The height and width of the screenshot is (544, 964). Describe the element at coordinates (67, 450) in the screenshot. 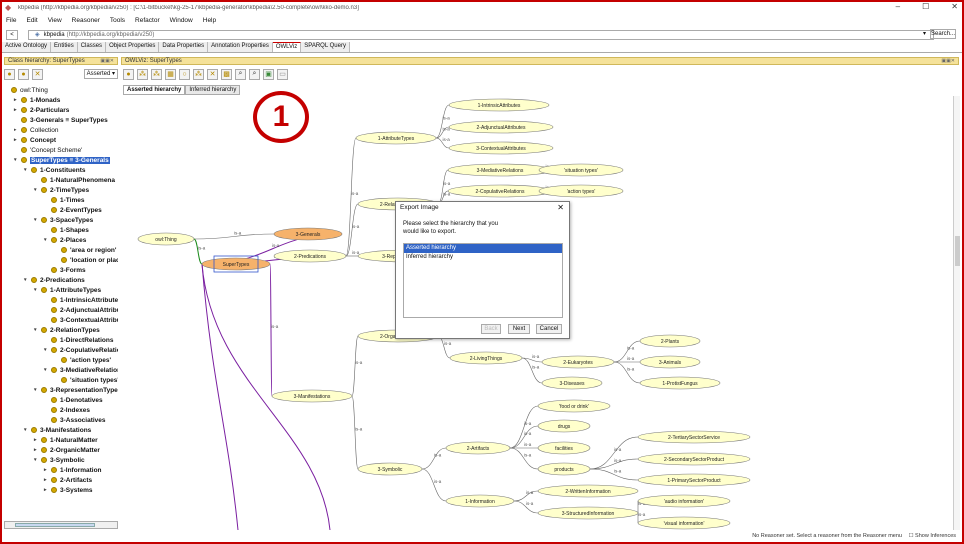

I see `tree-node: ▸ 2-OrganicMatter` at that location.